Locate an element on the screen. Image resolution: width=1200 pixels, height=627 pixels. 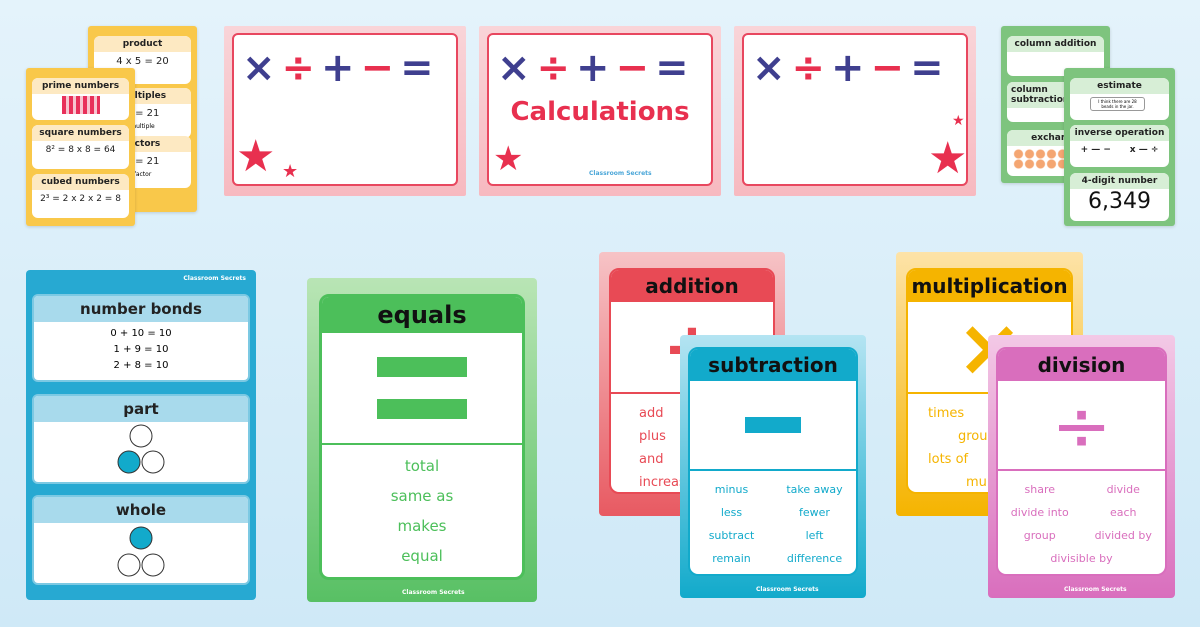
section-body: + — − x — ÷ is located at coordinates (1119, 150).